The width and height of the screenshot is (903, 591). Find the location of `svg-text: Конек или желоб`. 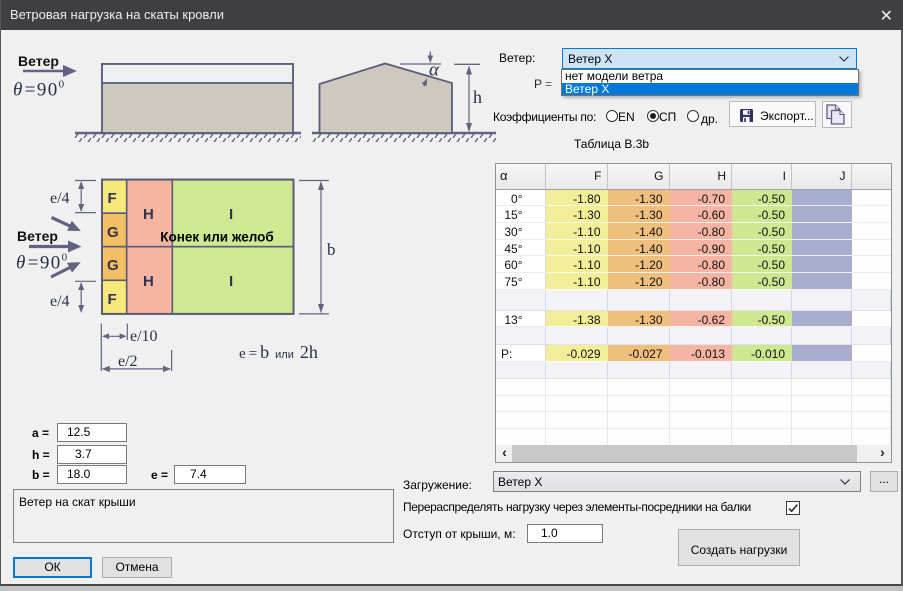

svg-text: Конек или желоб is located at coordinates (216, 237).